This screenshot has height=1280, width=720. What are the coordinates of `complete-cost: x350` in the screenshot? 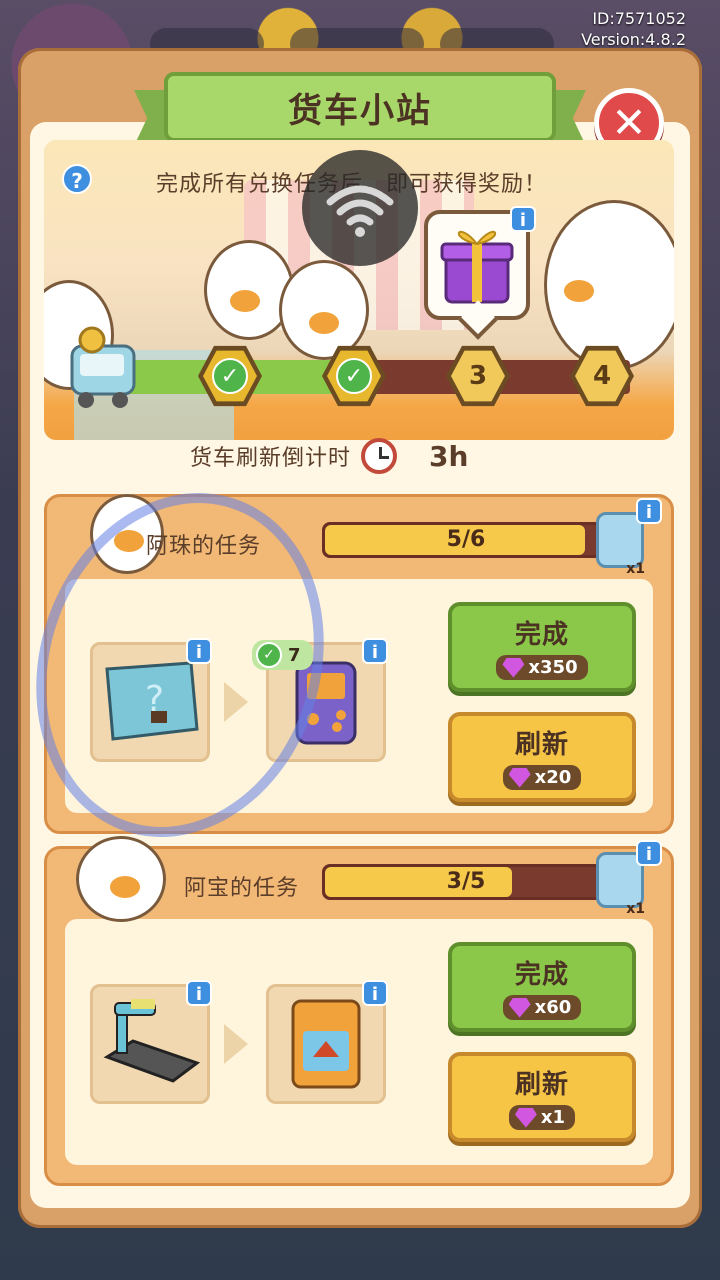 It's located at (553, 667).